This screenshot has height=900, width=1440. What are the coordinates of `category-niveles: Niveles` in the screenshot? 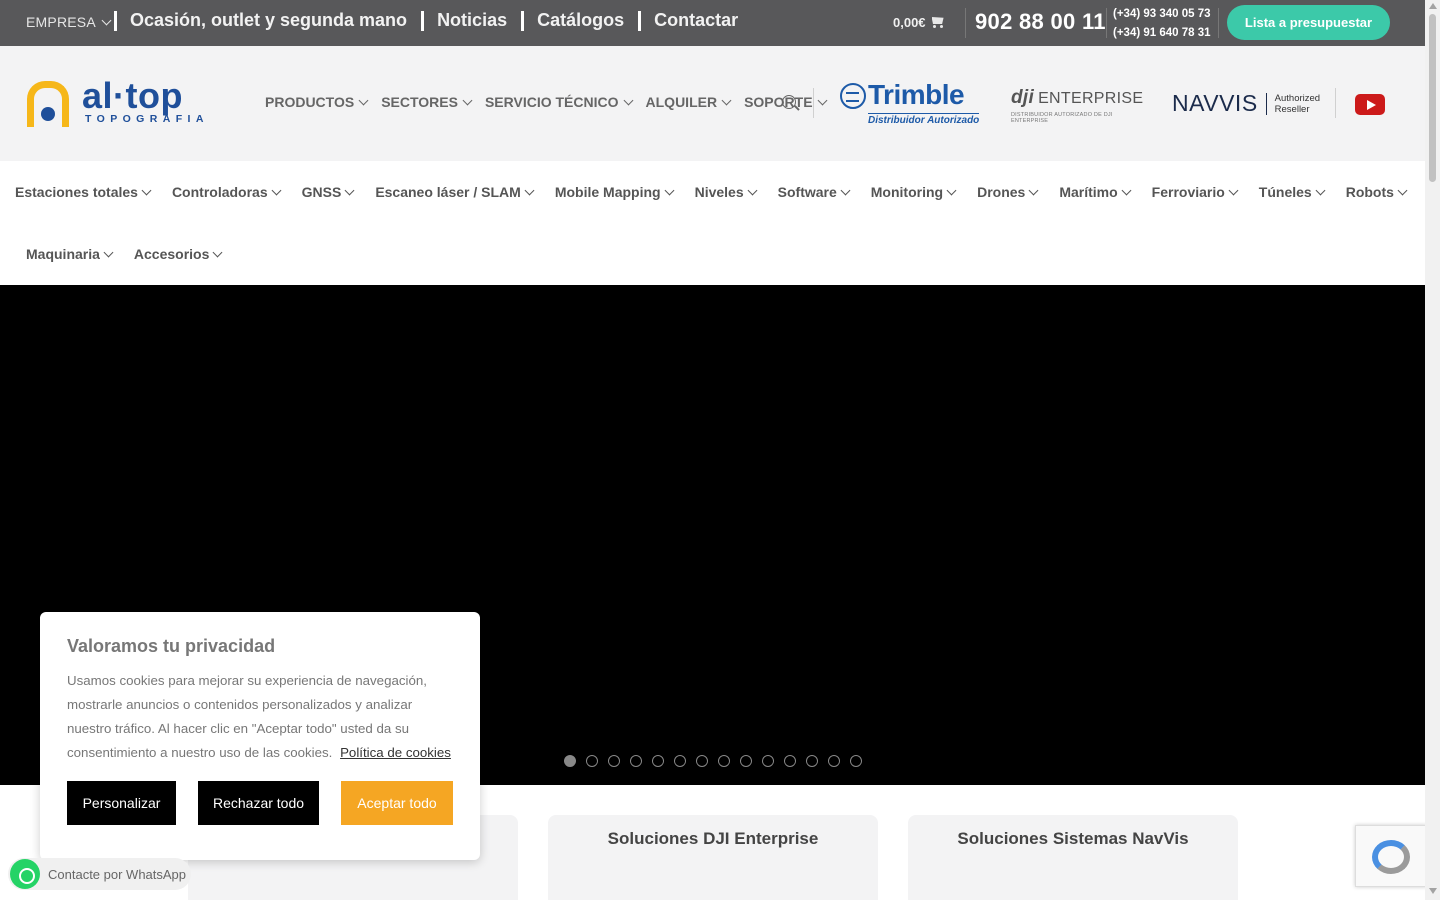 It's located at (726, 192).